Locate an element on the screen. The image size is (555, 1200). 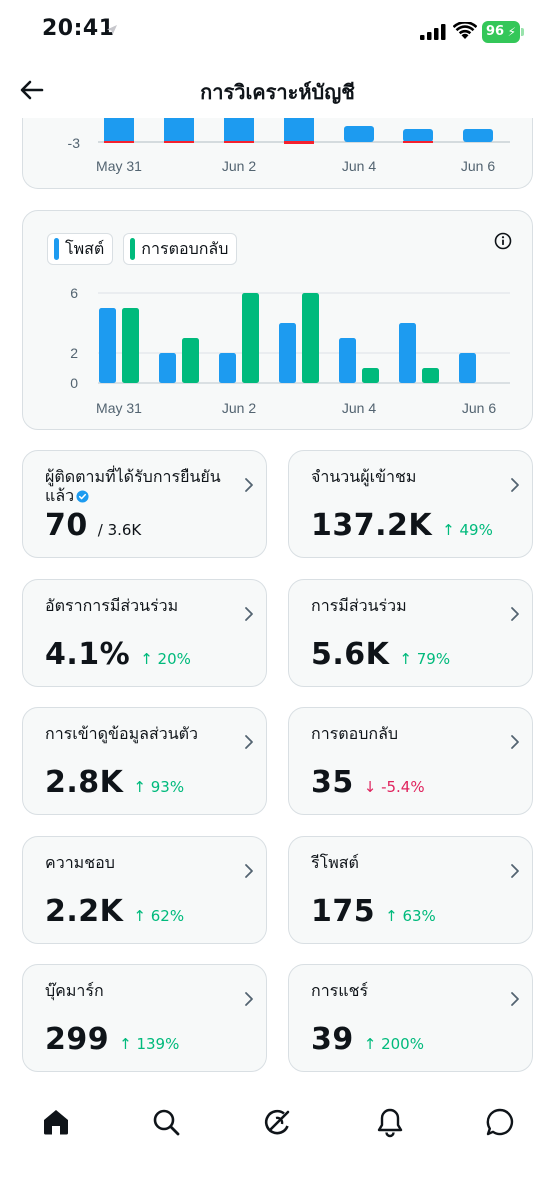
metric-label-text: การแชร์ is located at coordinates (340, 990).